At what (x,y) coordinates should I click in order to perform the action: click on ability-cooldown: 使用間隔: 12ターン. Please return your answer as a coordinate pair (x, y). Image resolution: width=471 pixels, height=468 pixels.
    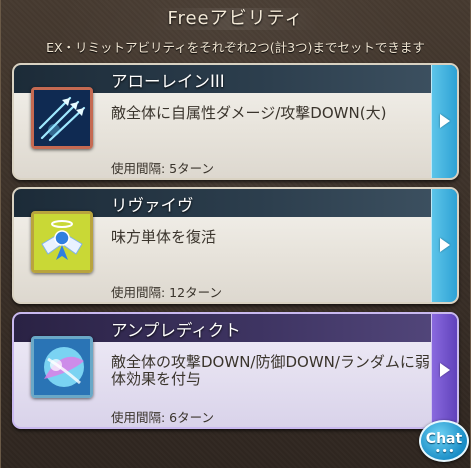
    Looking at the image, I should click on (166, 292).